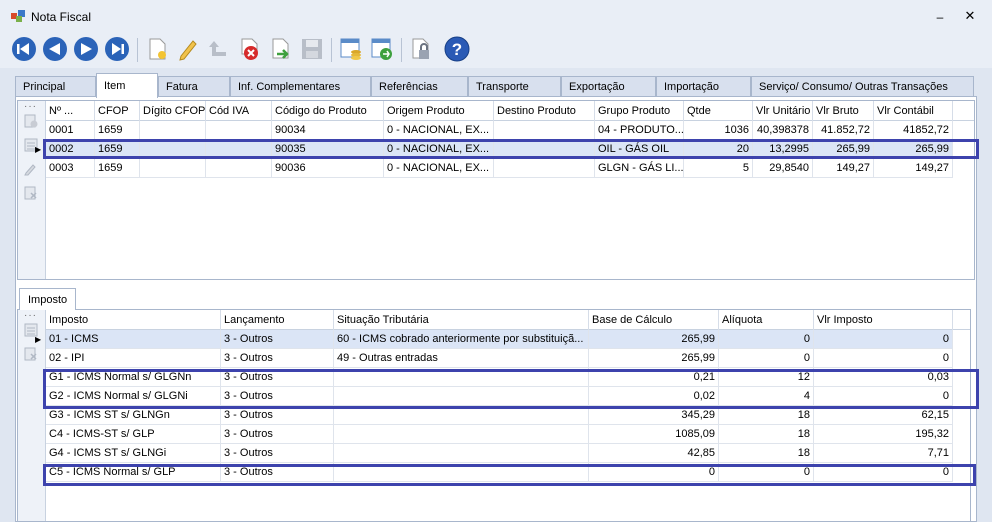 This screenshot has height=522, width=992. Describe the element at coordinates (421, 49) in the screenshot. I see `lock-icon` at that location.